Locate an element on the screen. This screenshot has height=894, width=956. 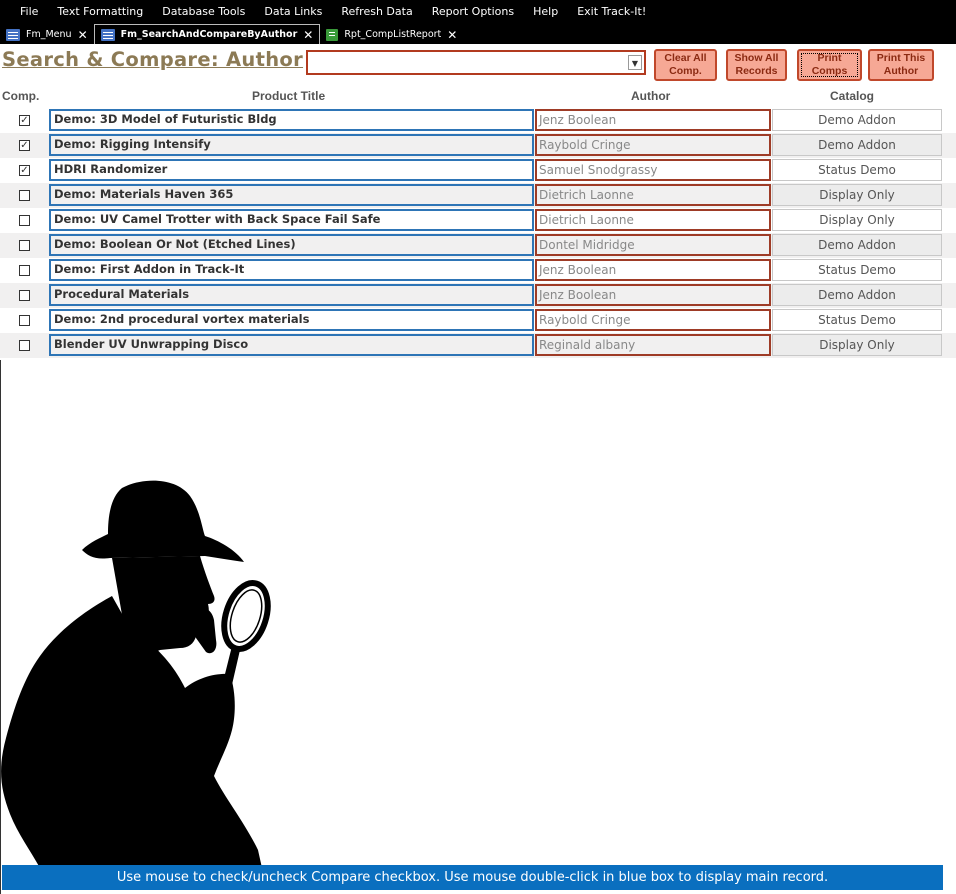
tab-fm-menu: Fm_Menu ✕ is located at coordinates (47, 34).